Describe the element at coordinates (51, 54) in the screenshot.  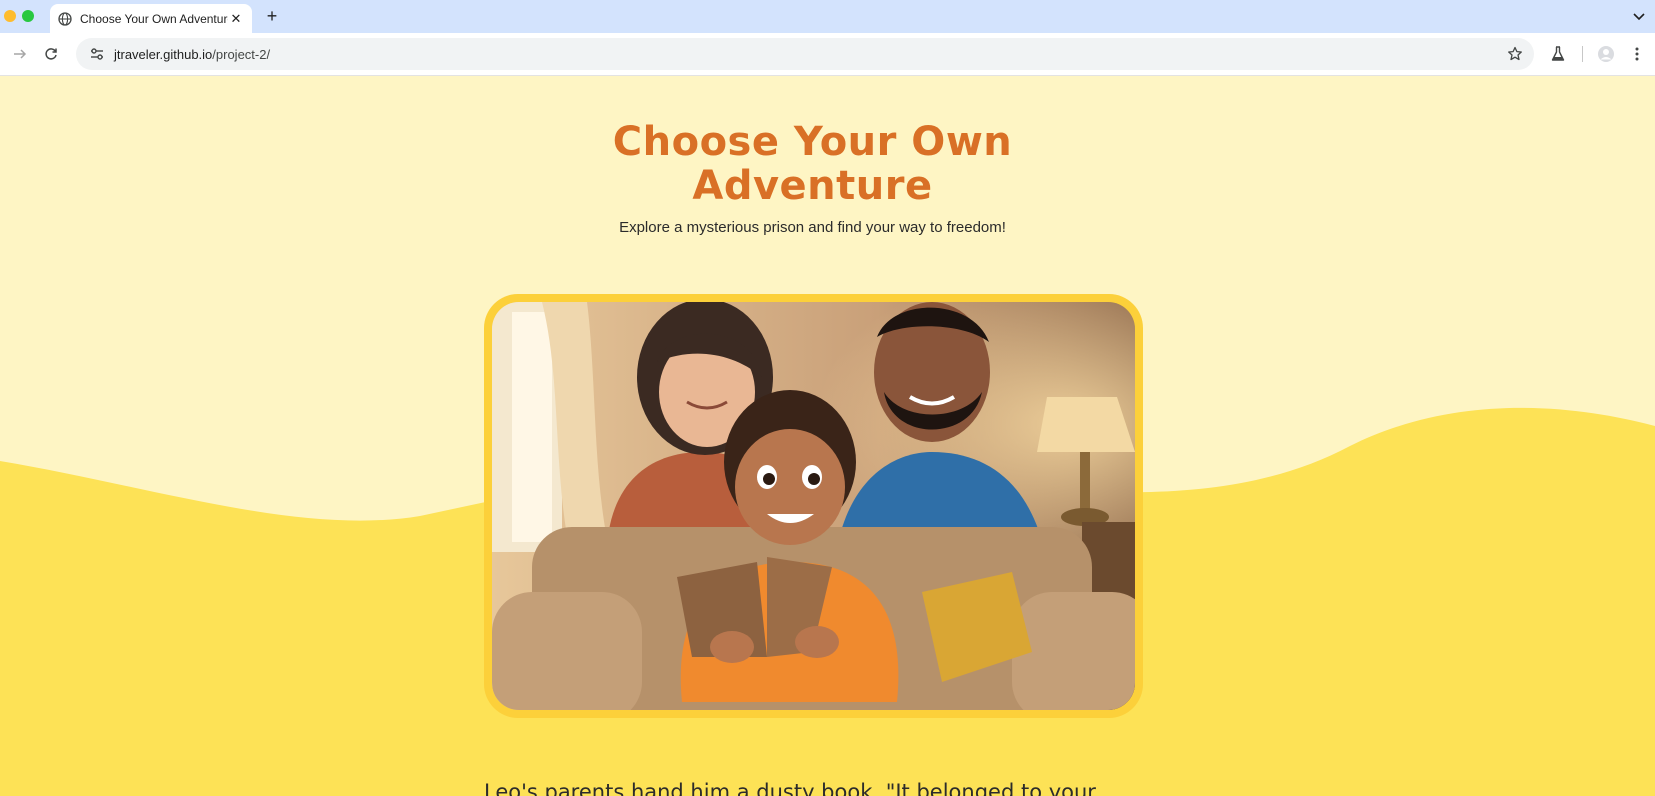
I see `reload-icon` at that location.